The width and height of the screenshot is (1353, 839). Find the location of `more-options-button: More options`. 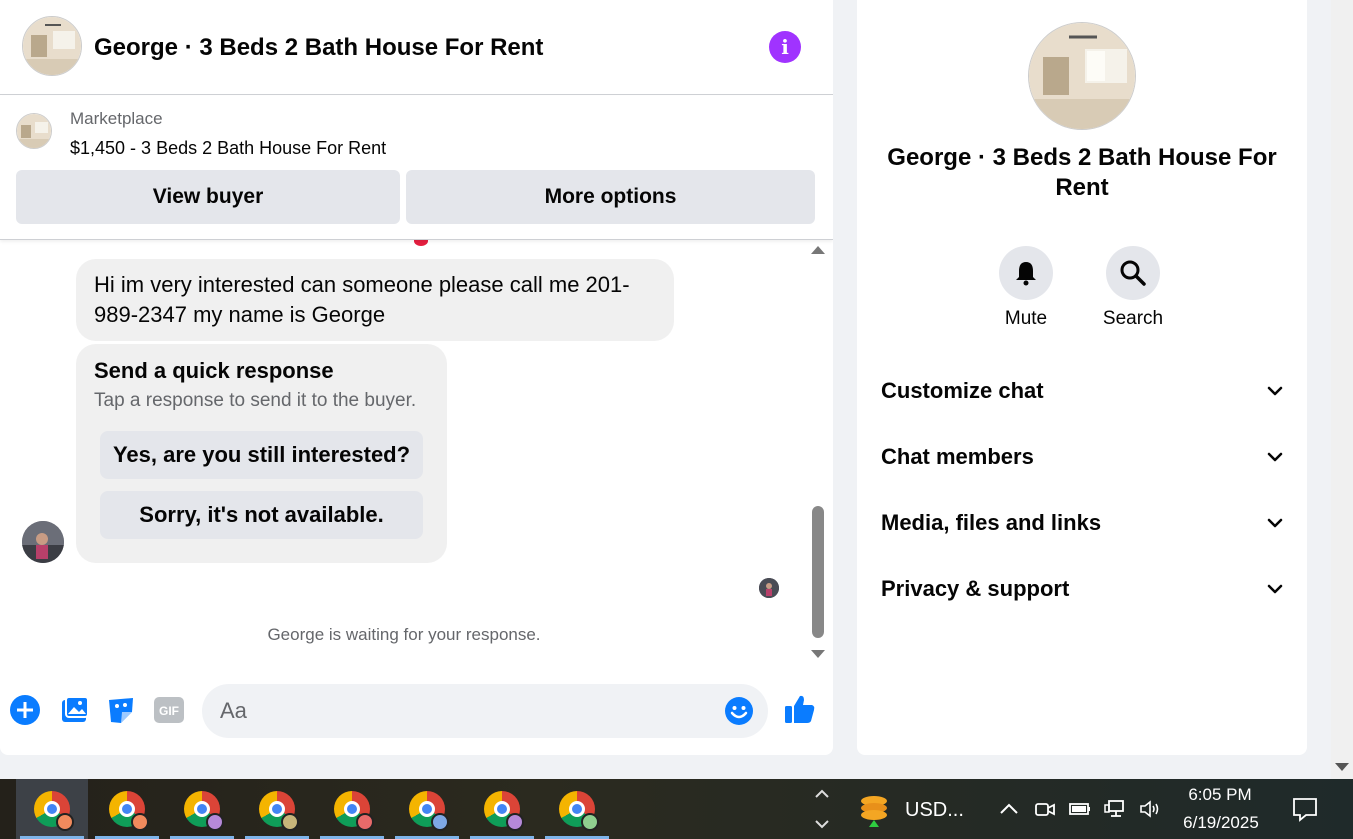

more-options-button: More options is located at coordinates (610, 197).